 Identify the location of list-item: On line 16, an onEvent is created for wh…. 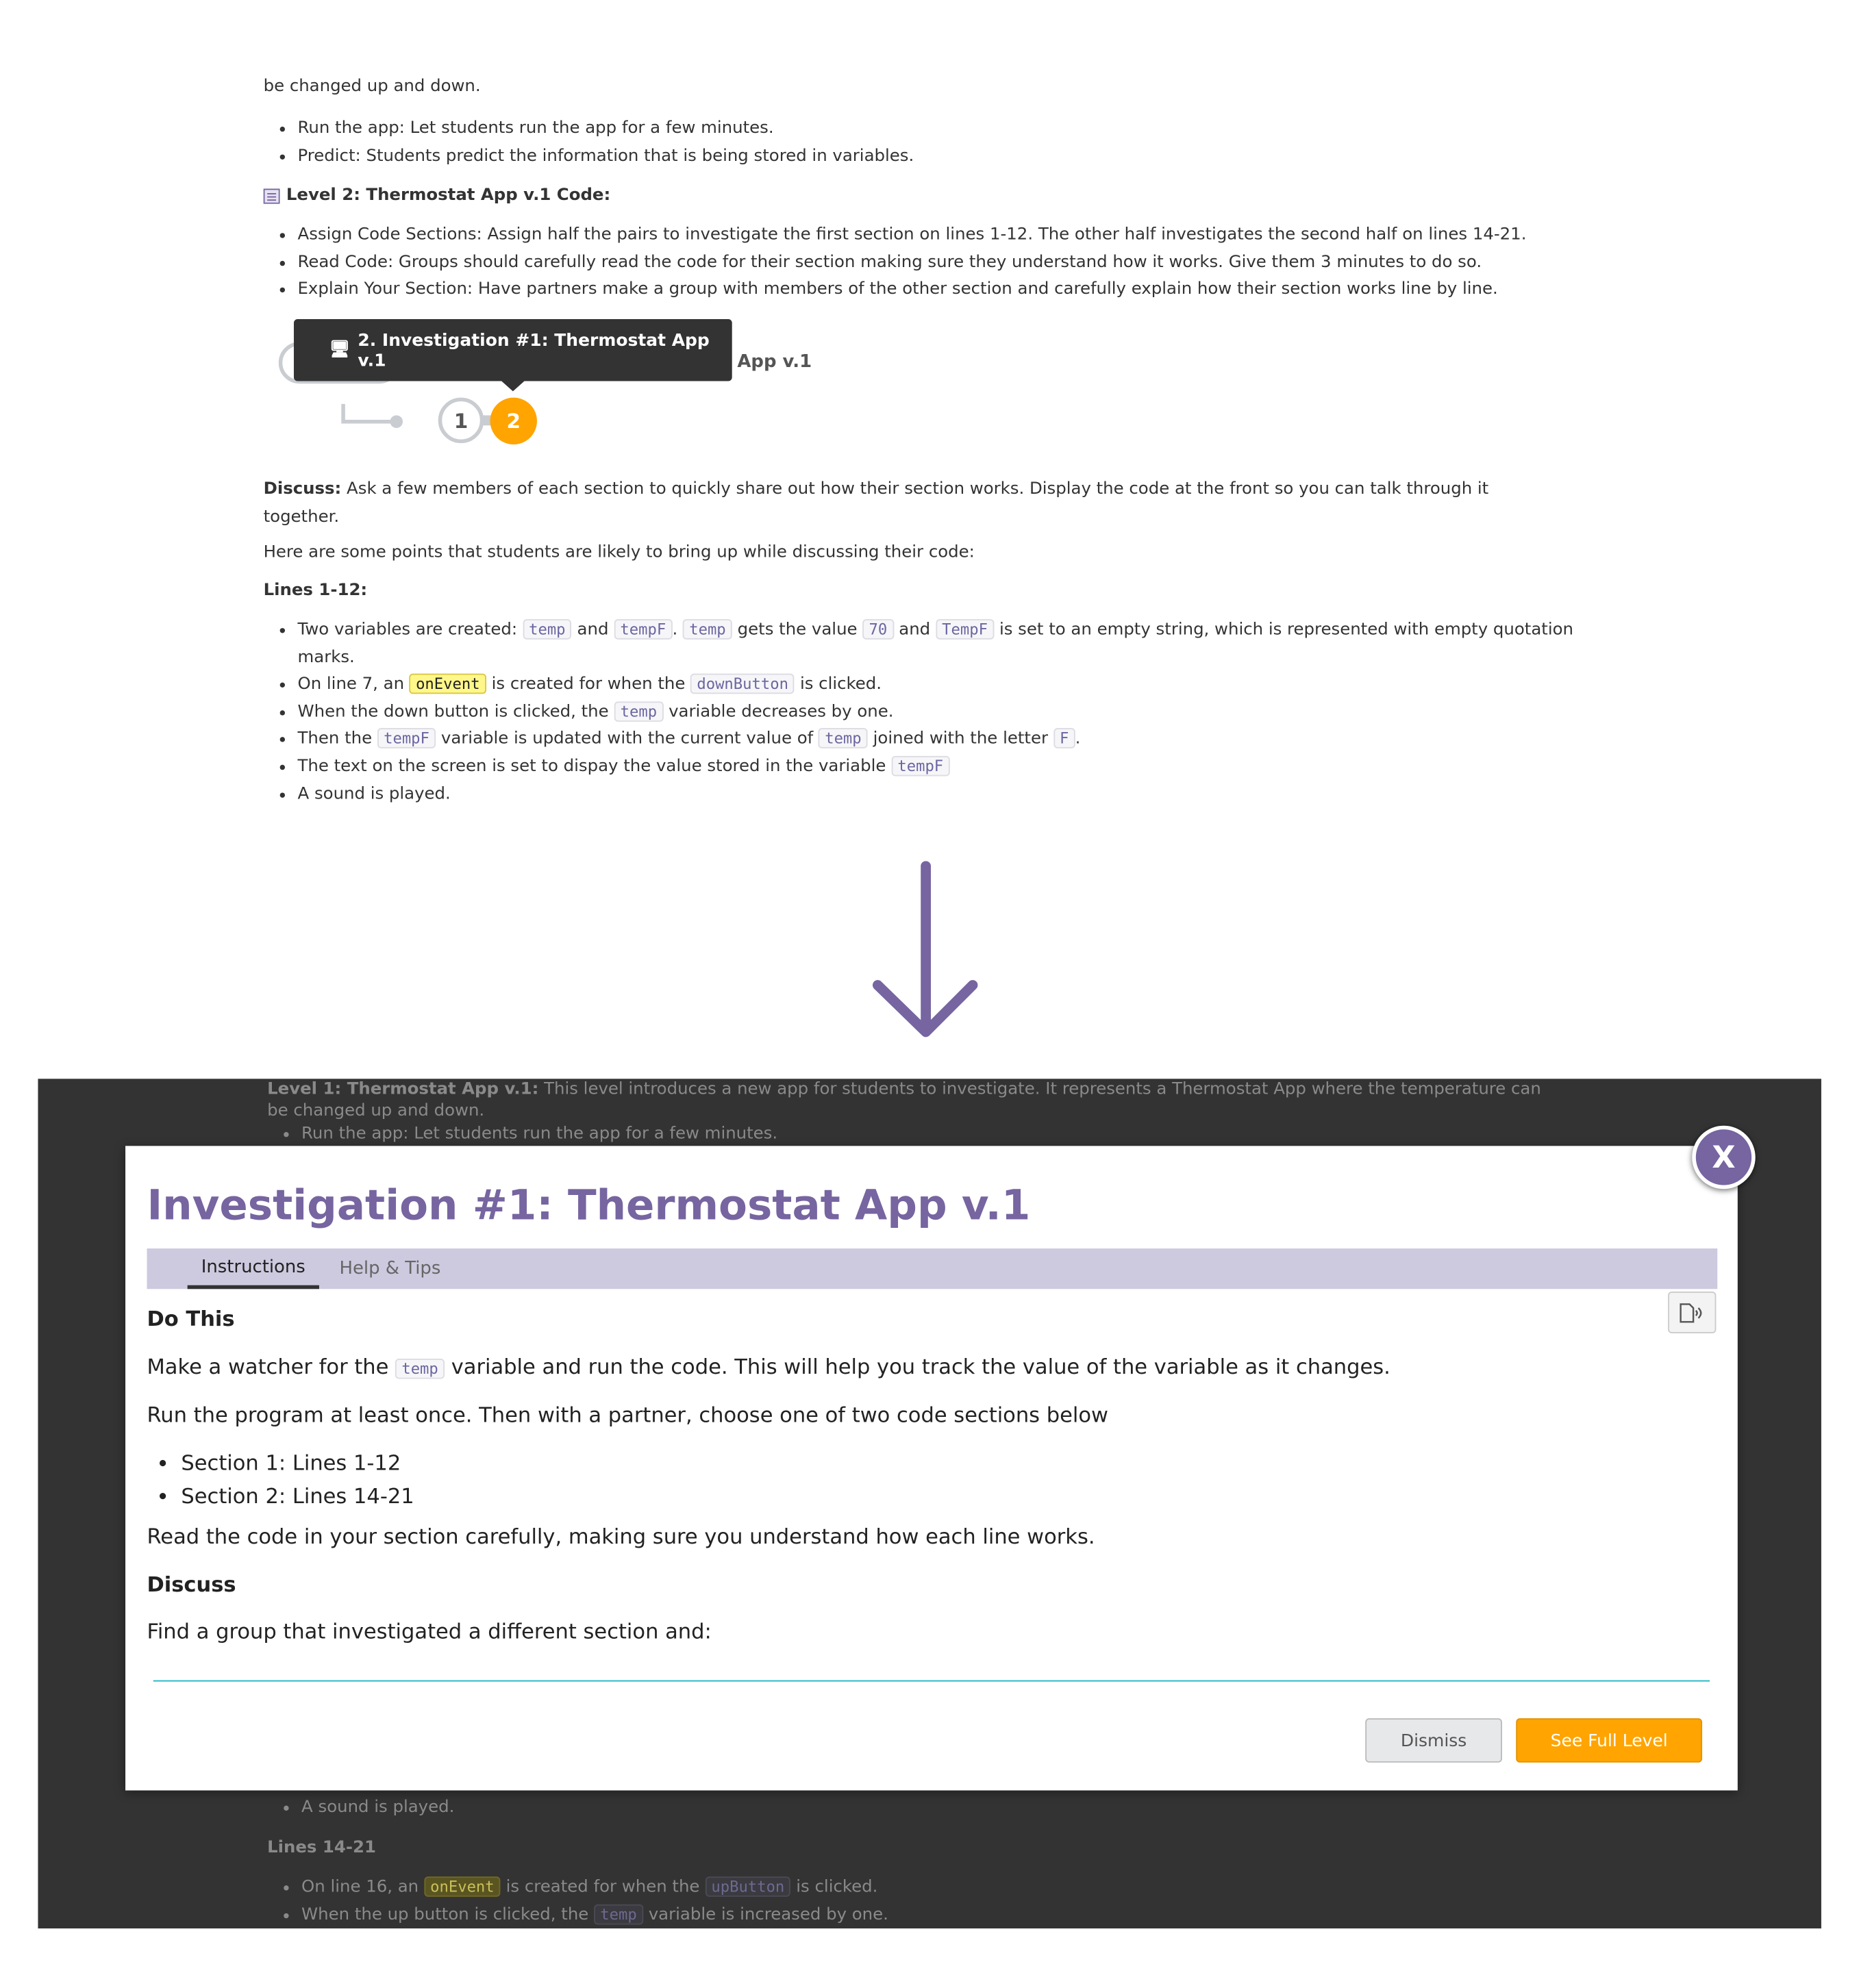
(934, 1888).